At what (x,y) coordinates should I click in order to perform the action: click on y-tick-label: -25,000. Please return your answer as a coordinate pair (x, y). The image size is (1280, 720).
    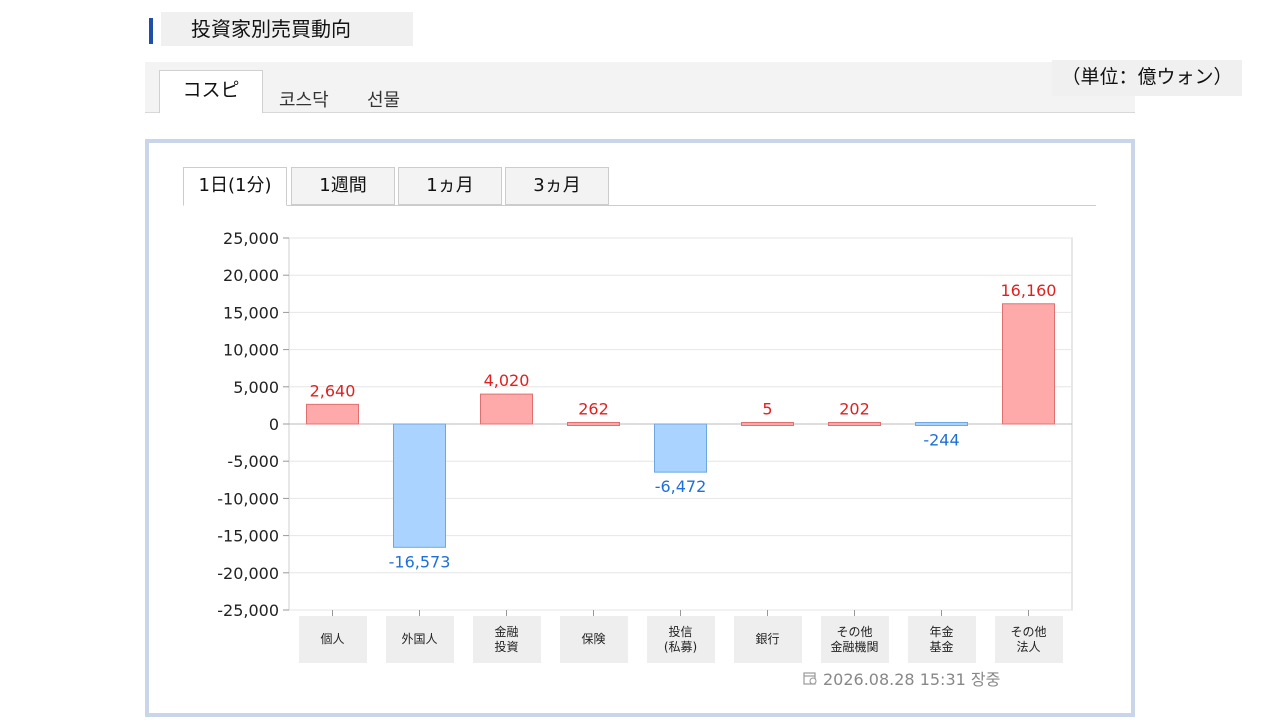
    Looking at the image, I should click on (248, 610).